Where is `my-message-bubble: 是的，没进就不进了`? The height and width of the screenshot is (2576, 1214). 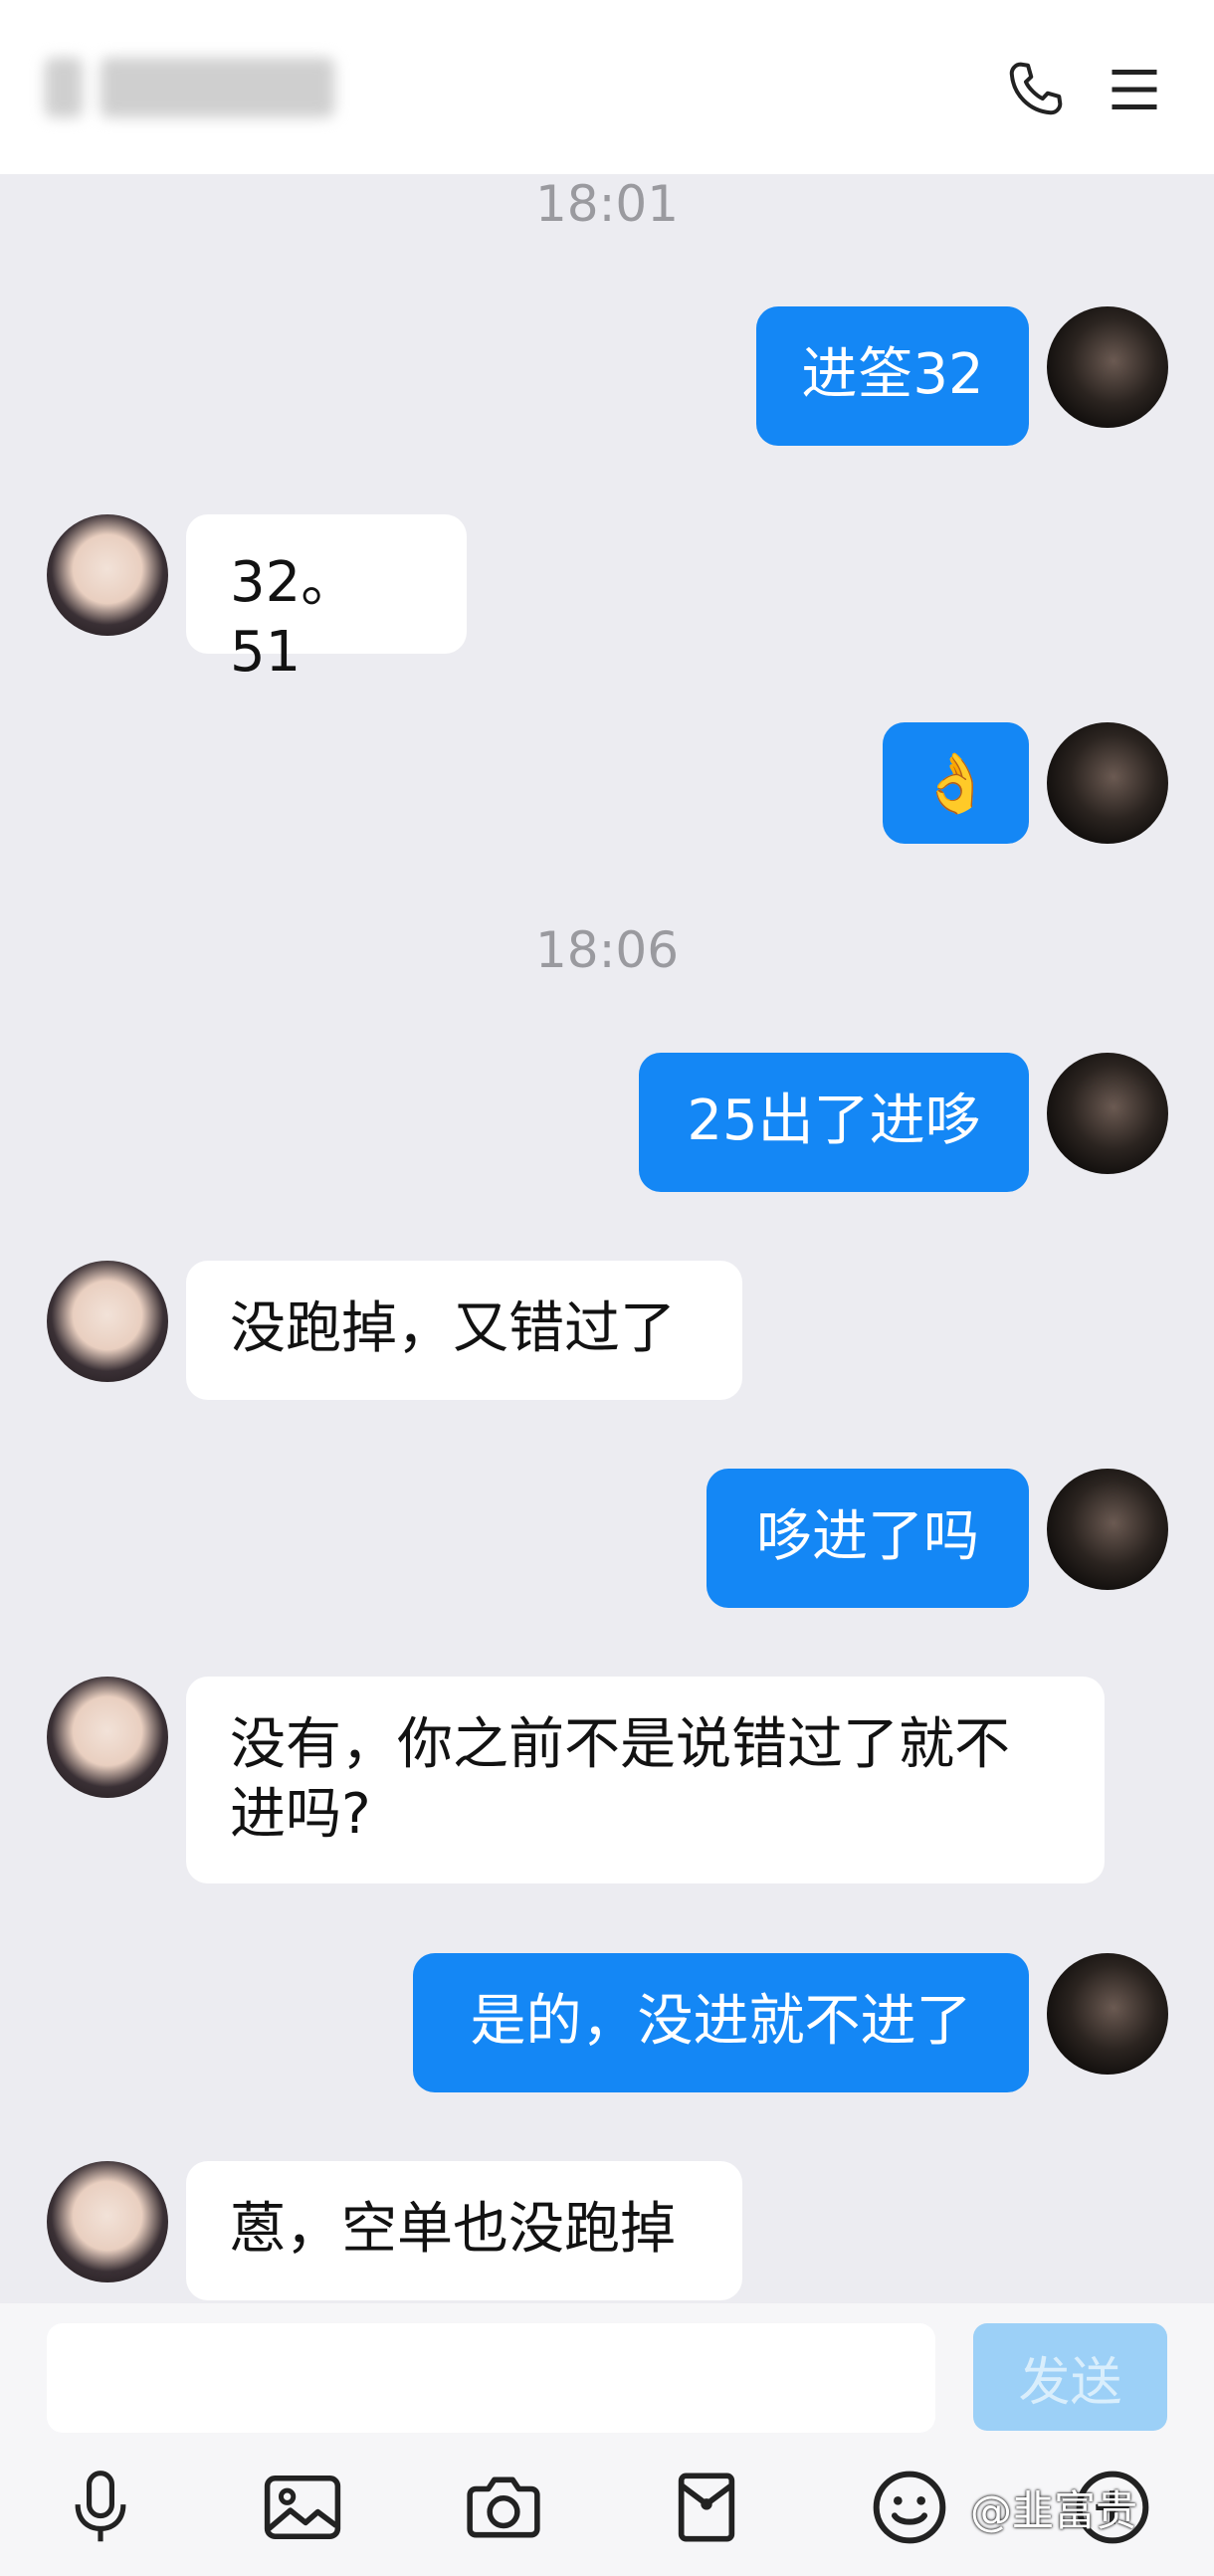
my-message-bubble: 是的，没进就不进了 is located at coordinates (721, 2022).